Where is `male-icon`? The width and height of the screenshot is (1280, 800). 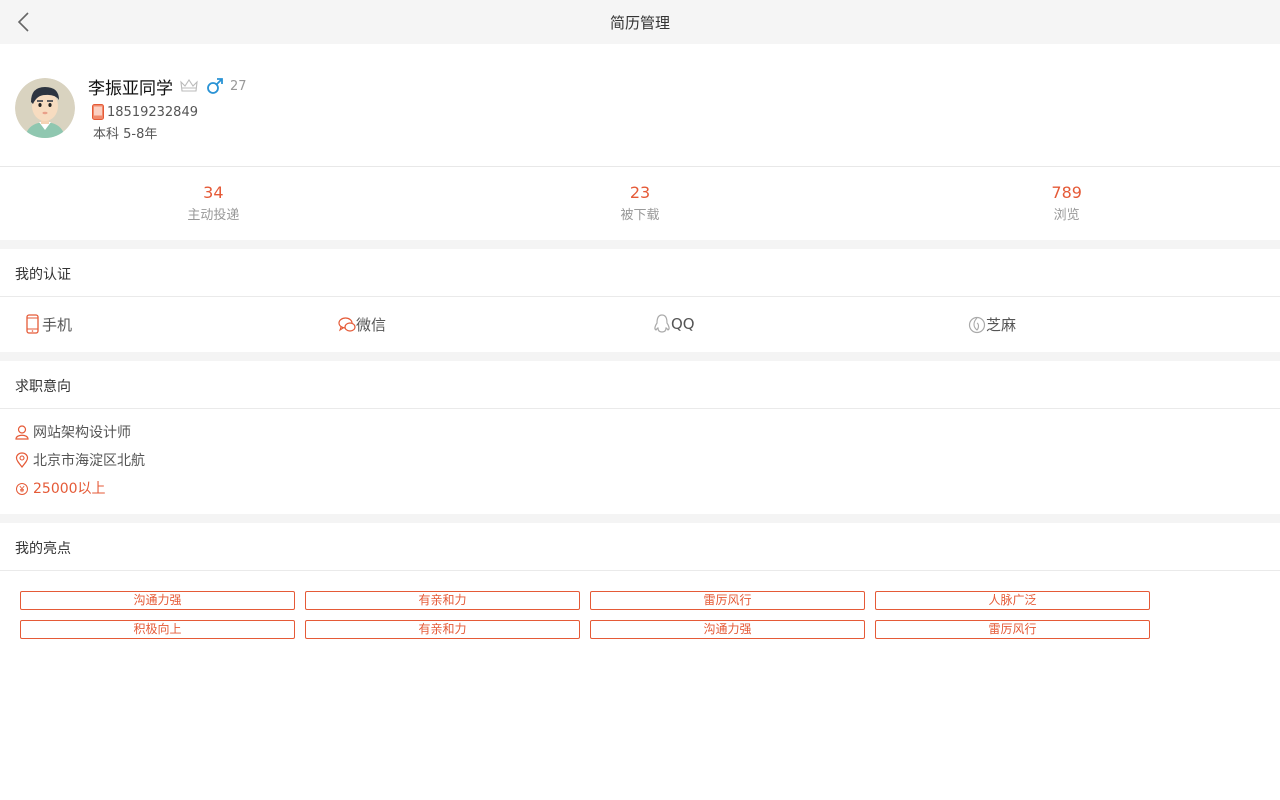 male-icon is located at coordinates (215, 86).